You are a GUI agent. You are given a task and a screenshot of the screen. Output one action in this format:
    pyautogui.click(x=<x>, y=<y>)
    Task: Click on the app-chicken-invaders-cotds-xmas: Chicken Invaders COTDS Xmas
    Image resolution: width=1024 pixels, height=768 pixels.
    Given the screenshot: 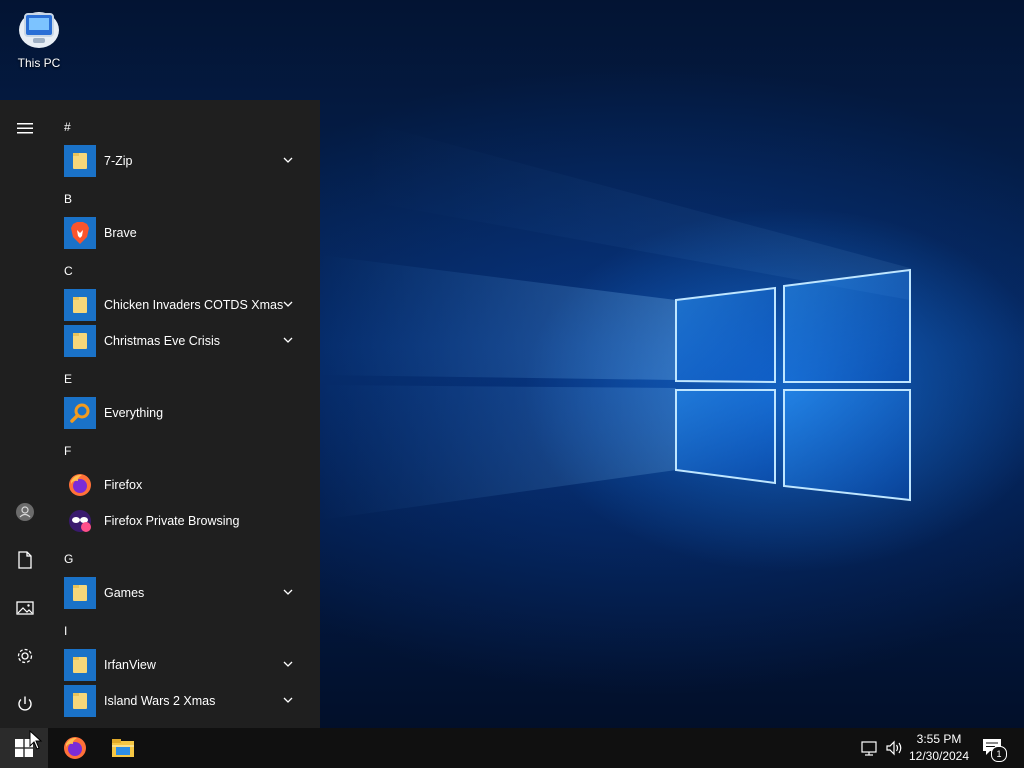 What is the action you would take?
    pyautogui.click(x=184, y=305)
    